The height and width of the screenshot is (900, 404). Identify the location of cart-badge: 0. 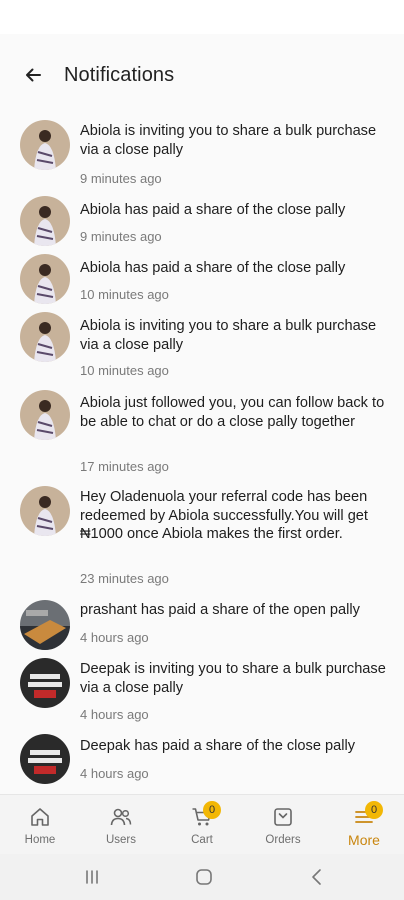
(212, 810).